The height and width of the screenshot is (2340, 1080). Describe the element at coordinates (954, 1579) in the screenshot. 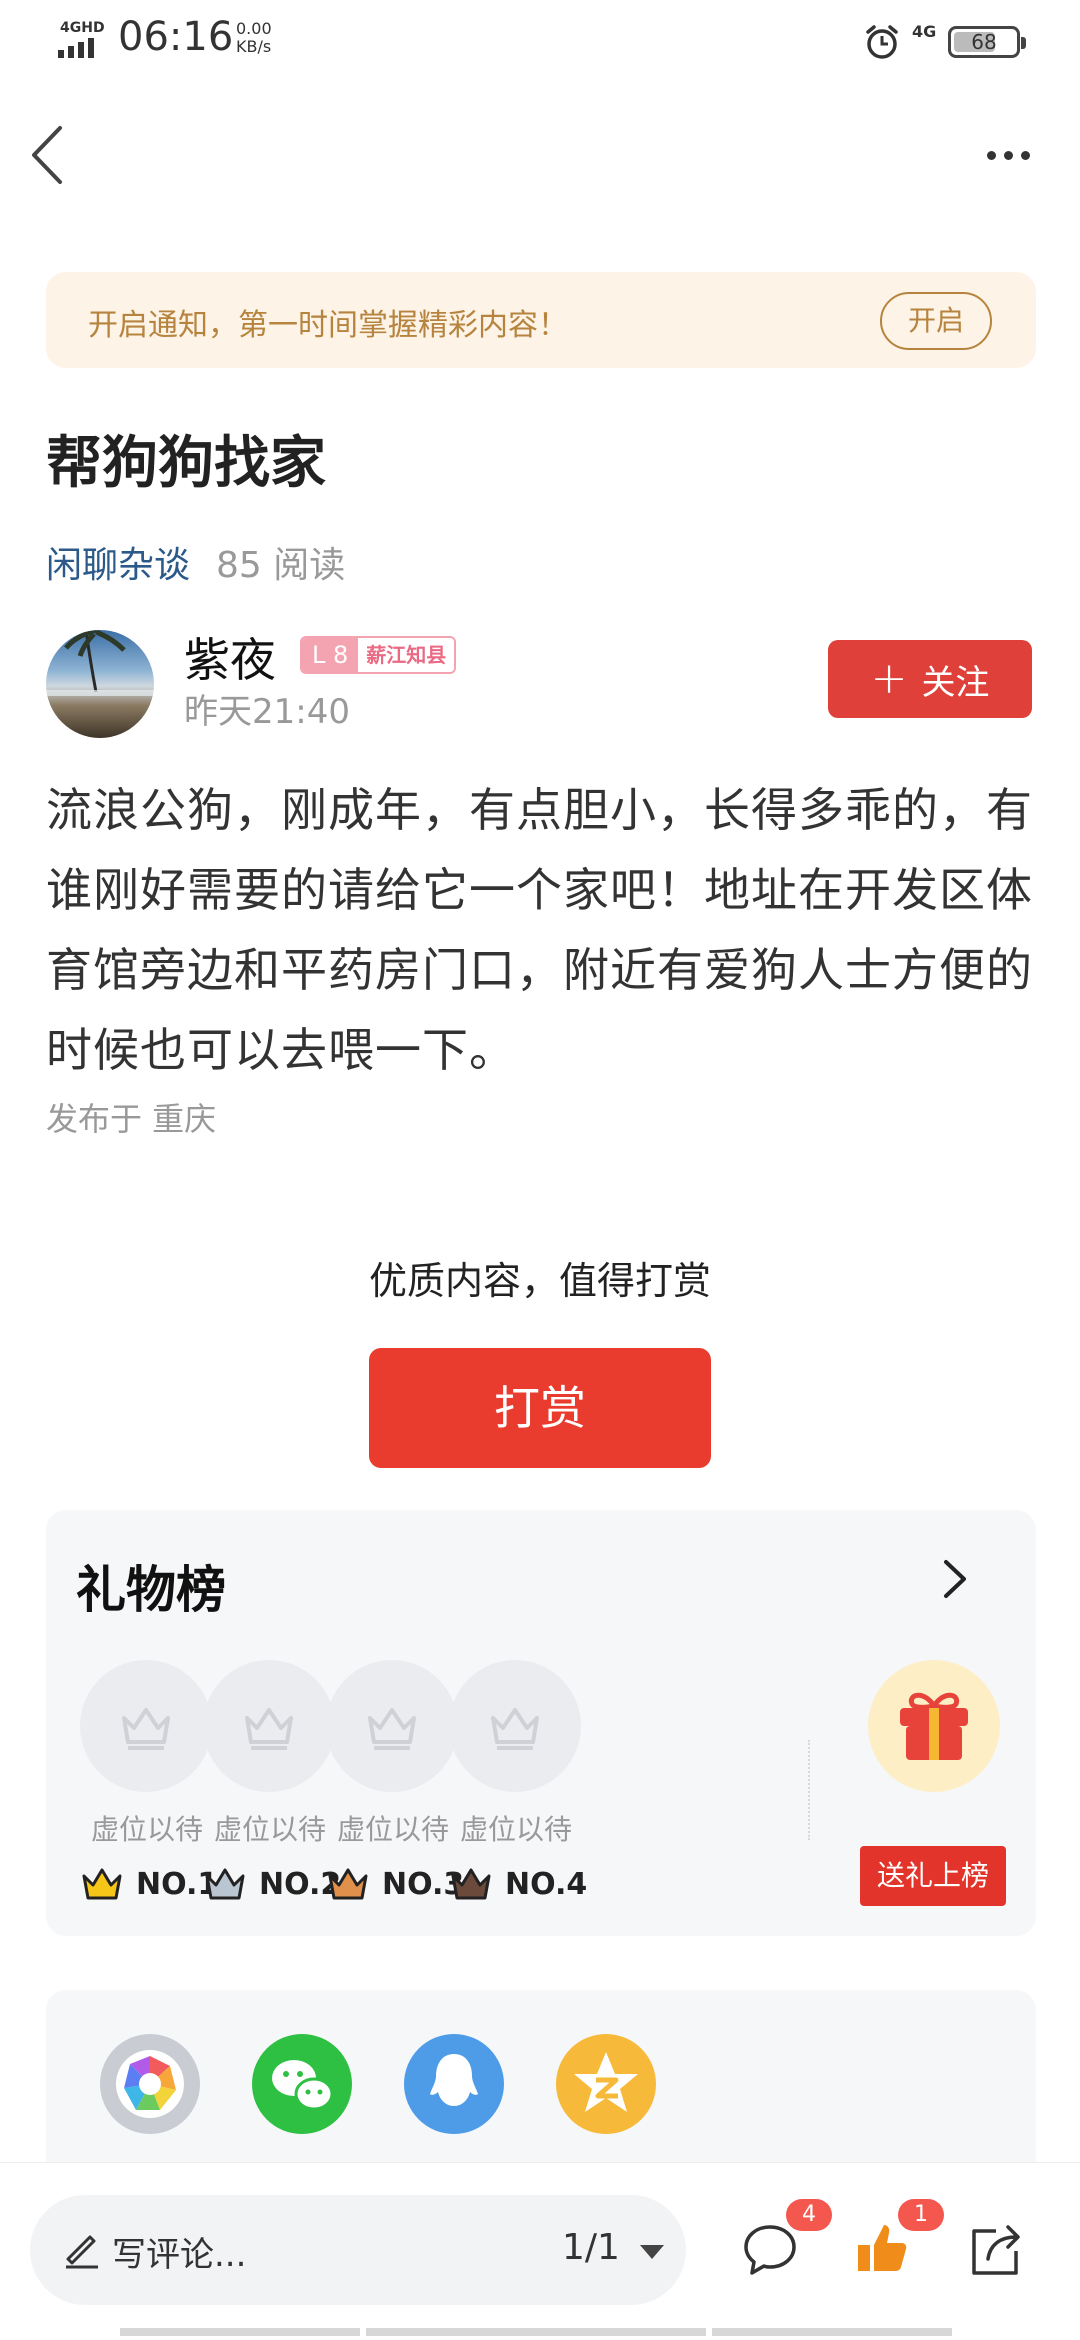

I see `chevron-right-icon` at that location.